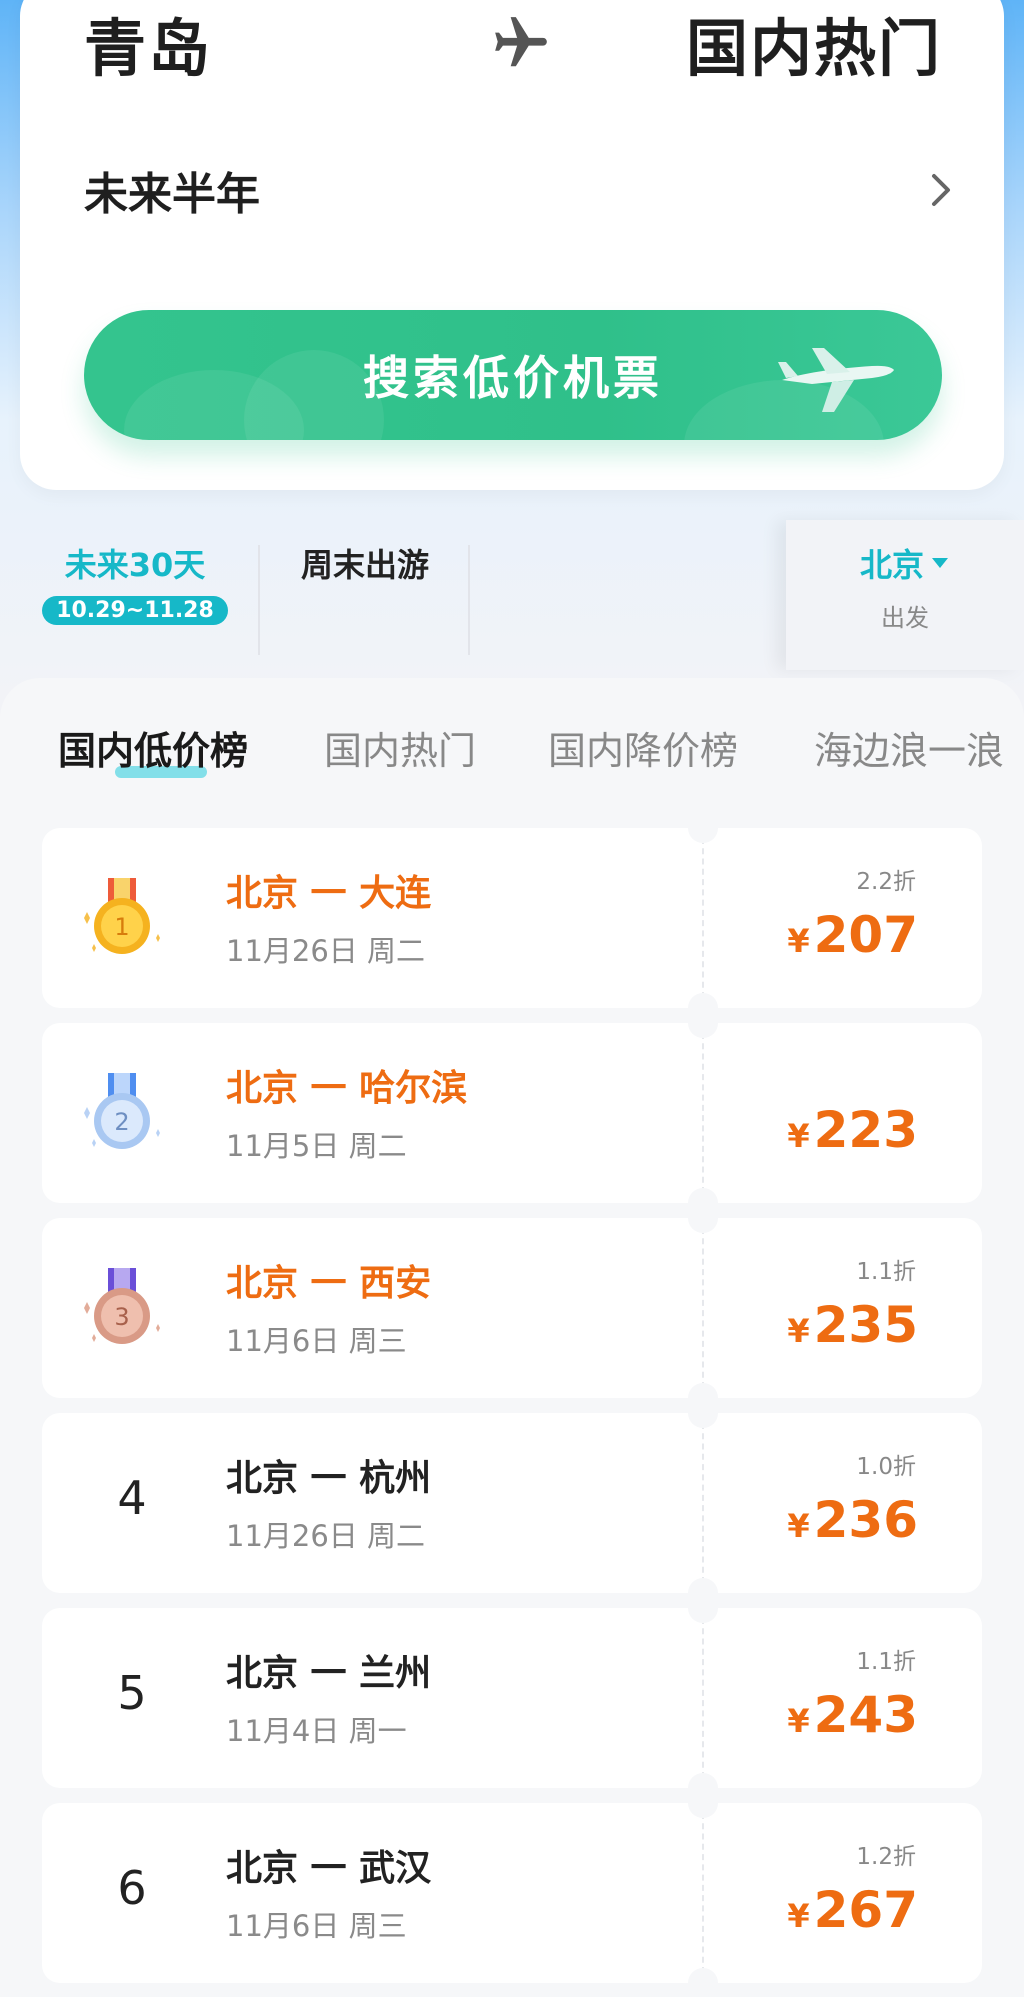 This screenshot has height=1997, width=1024. I want to click on bronze-medal-icon: 3, so click(122, 1306).